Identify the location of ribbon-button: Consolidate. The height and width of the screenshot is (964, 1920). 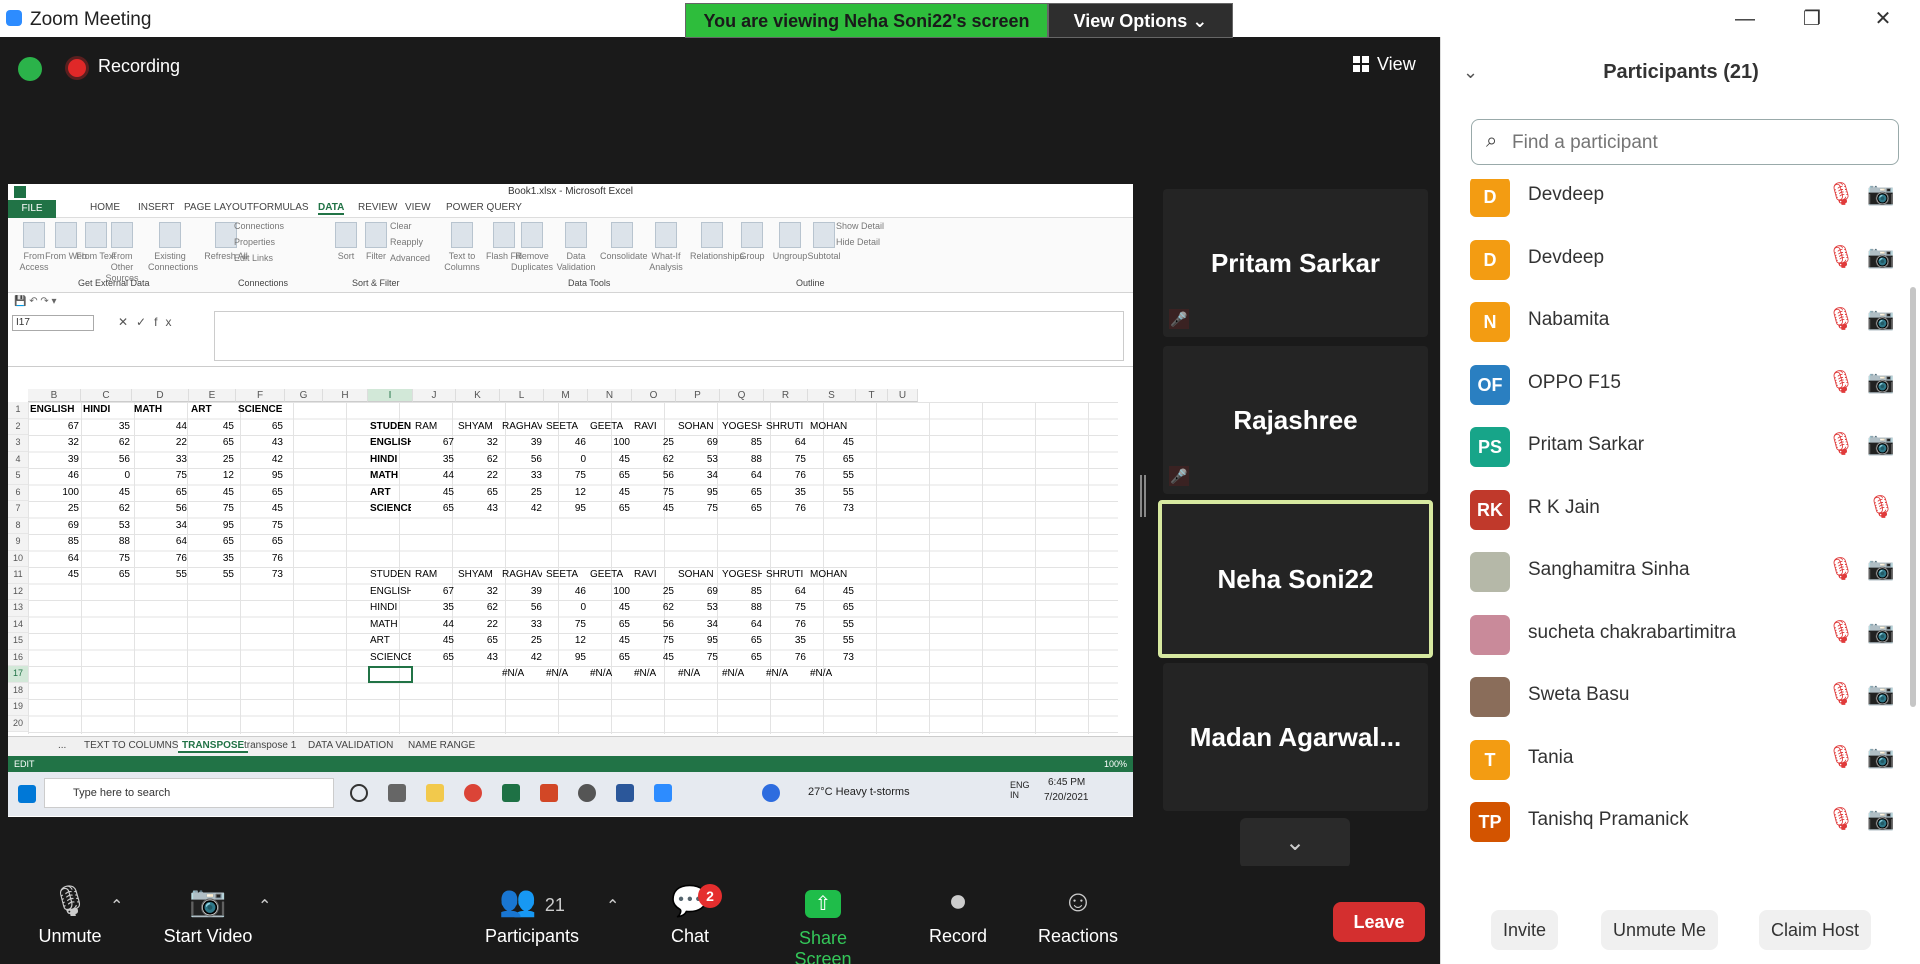
(624, 242).